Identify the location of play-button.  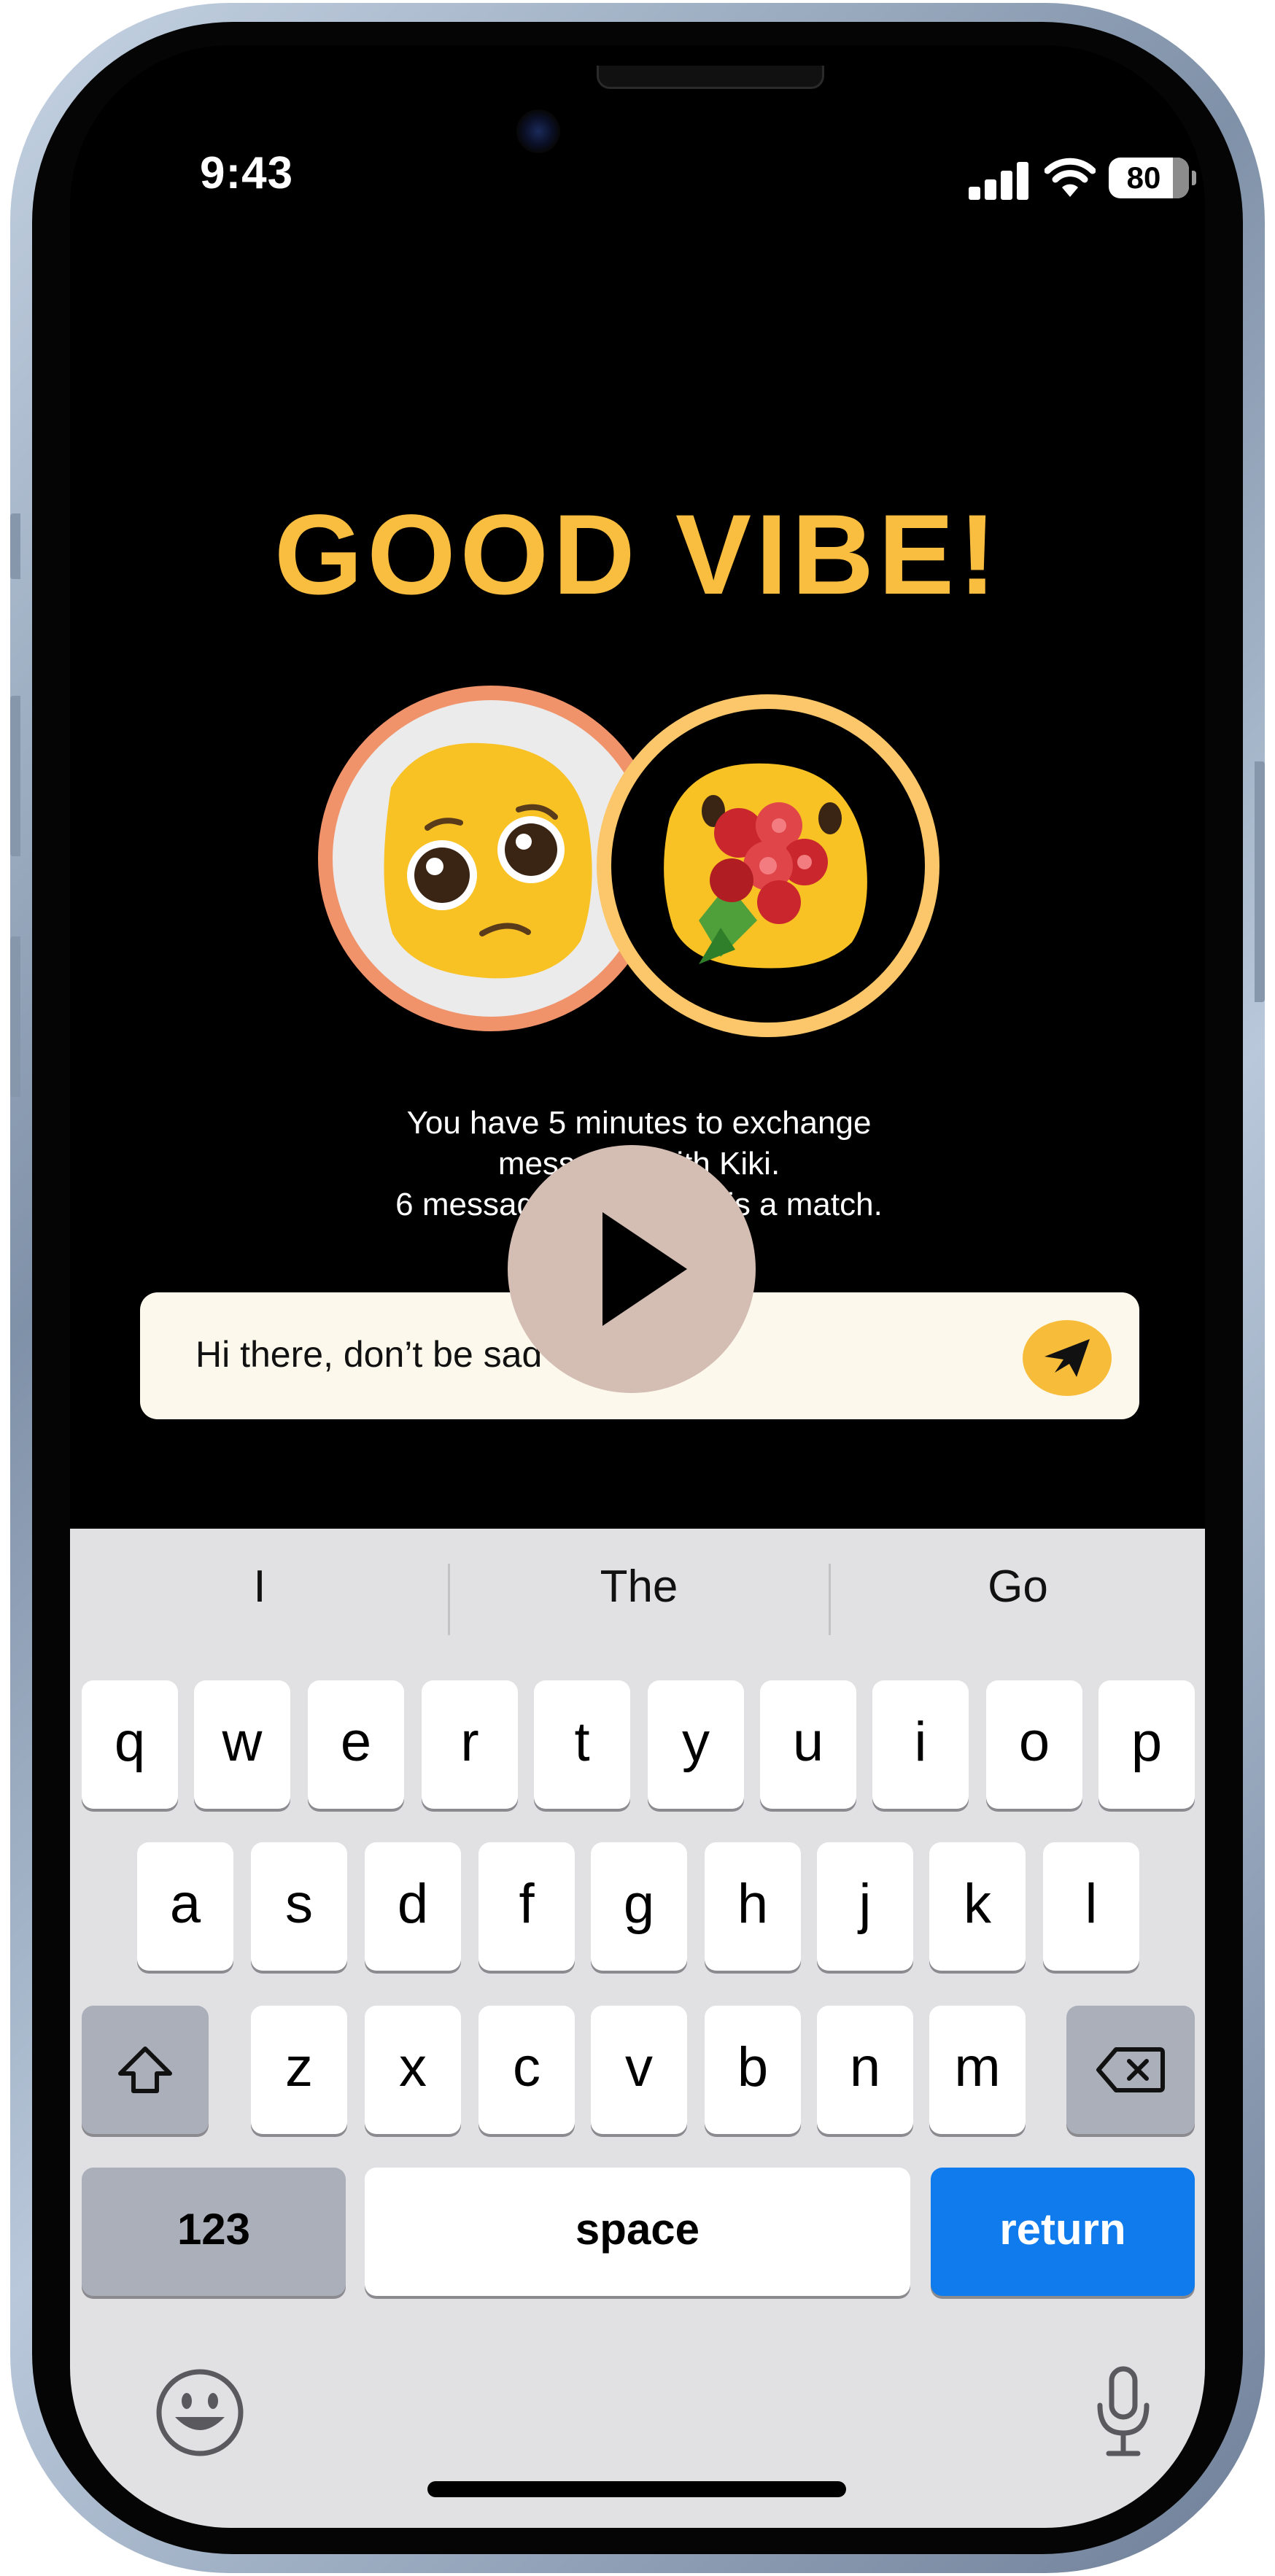
(632, 1269).